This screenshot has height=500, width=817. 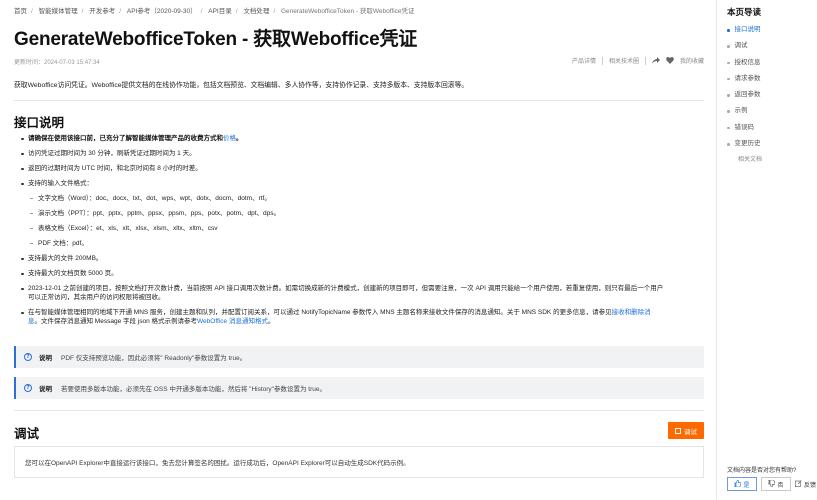 I want to click on feedback-question: 文档内容是否对您有帮助?, so click(x=762, y=471).